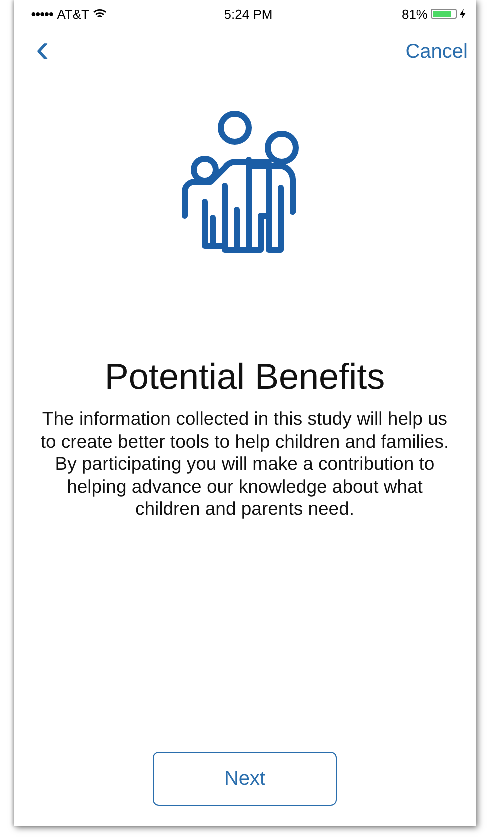 The width and height of the screenshot is (491, 839). What do you see at coordinates (245, 377) in the screenshot?
I see `page-title: Potential Benefits` at bounding box center [245, 377].